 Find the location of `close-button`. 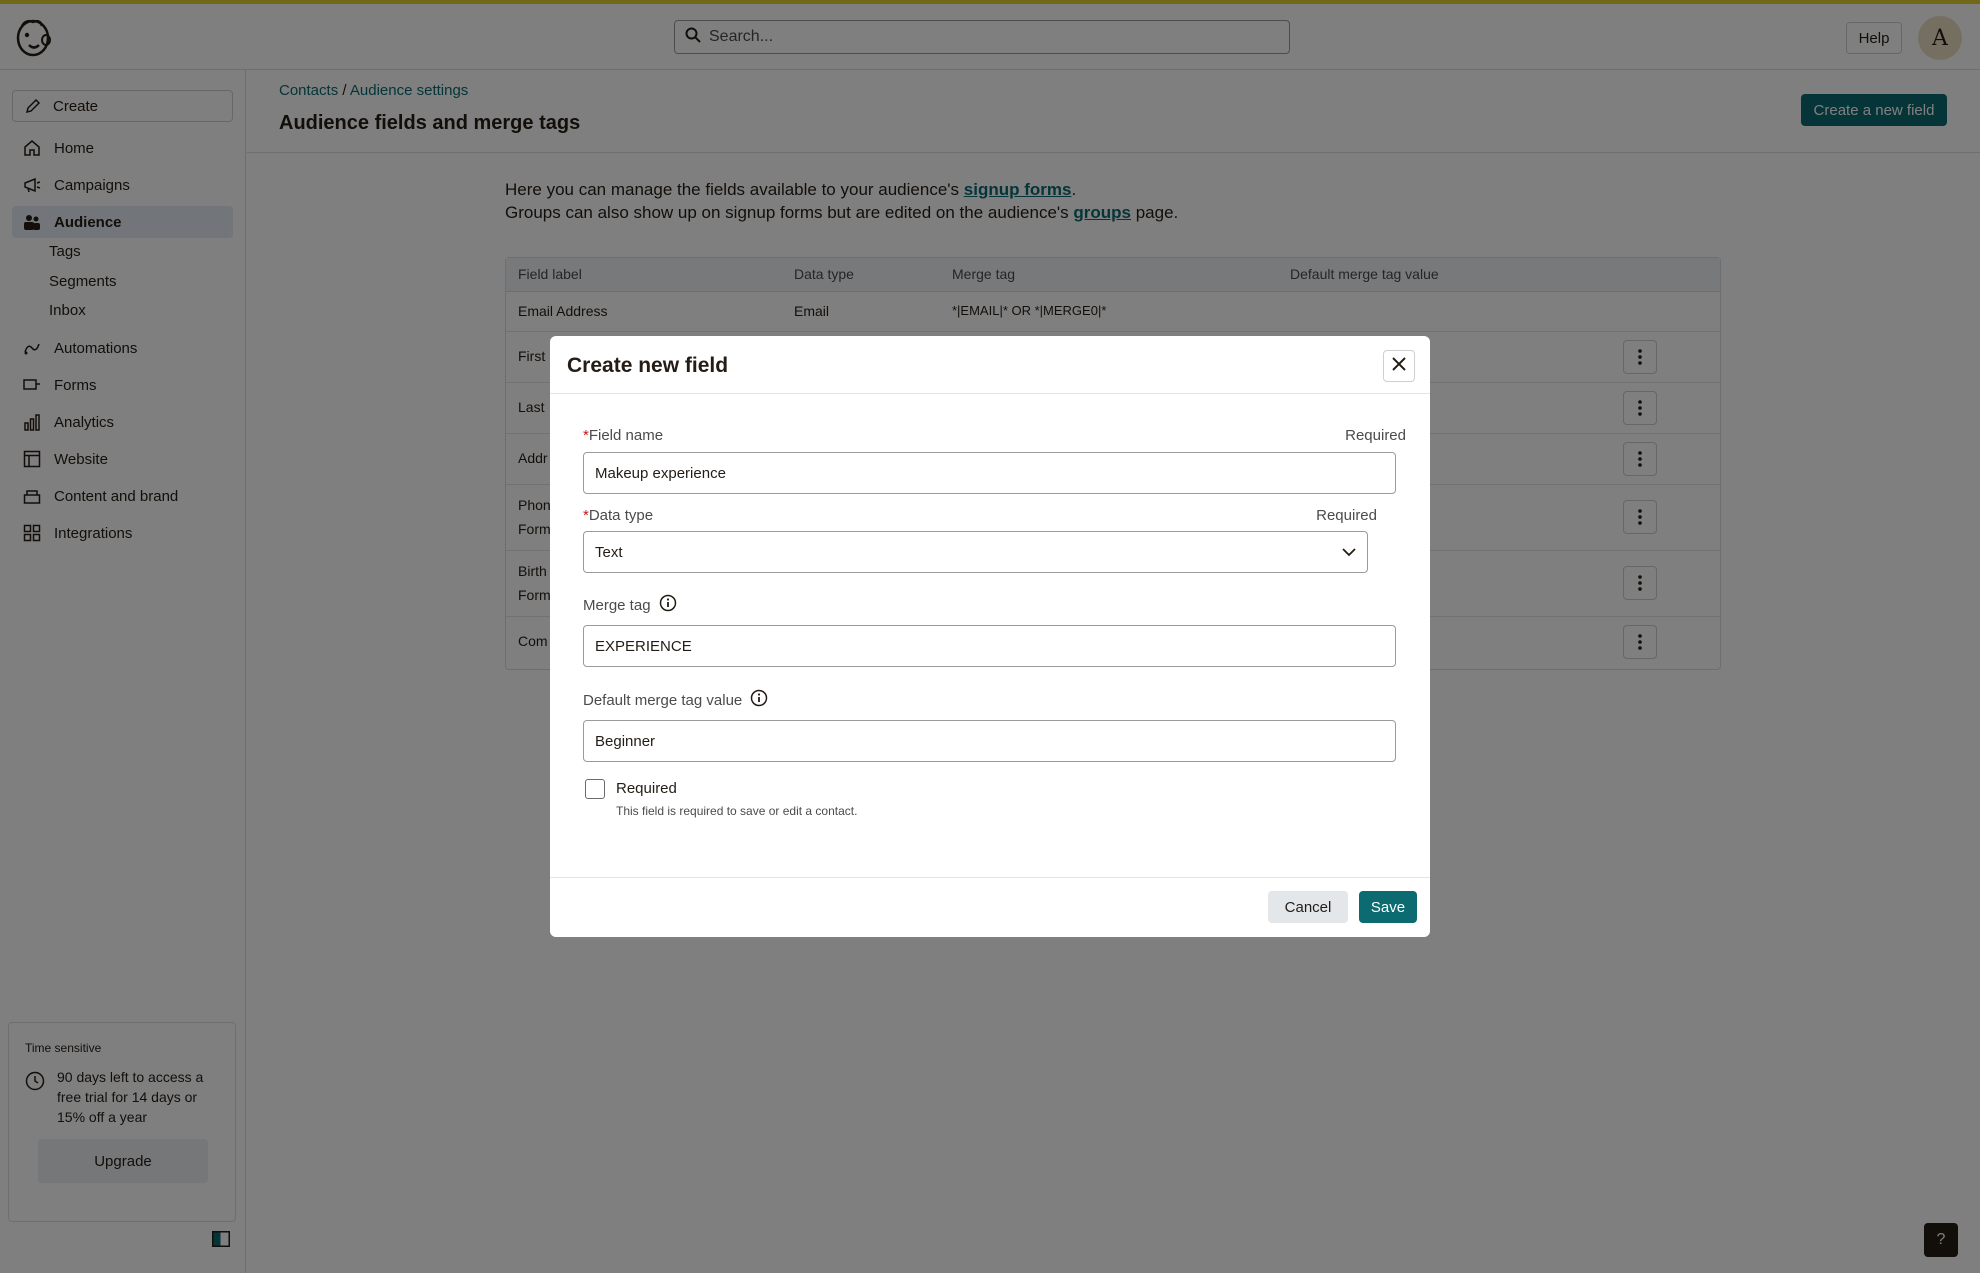

close-button is located at coordinates (1399, 366).